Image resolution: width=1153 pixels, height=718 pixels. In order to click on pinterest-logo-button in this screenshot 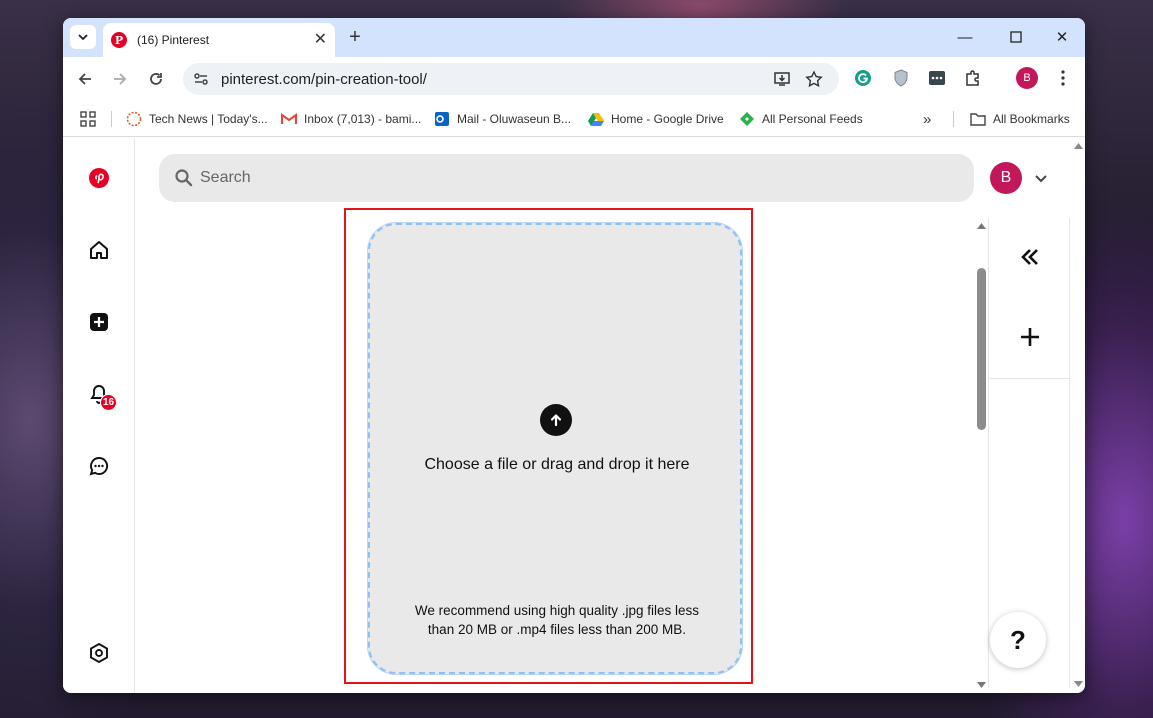, I will do `click(99, 178)`.